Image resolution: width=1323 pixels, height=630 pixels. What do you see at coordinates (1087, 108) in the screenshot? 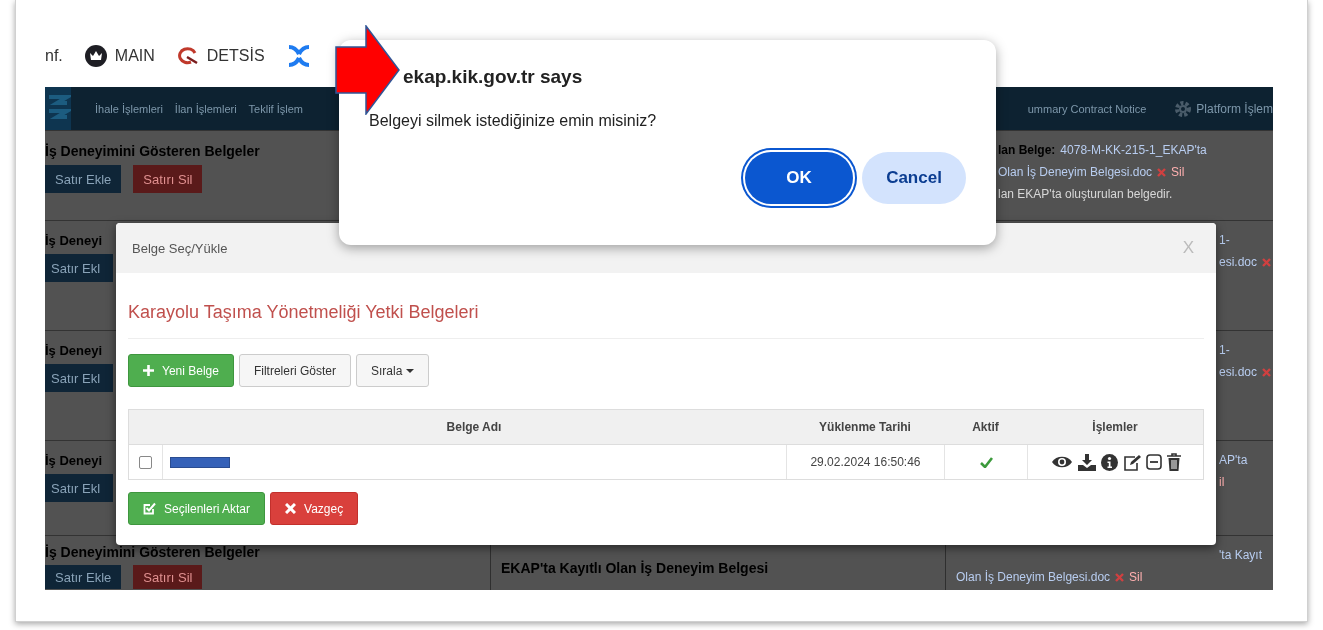
I see `nav-item: ummary Contract Notice` at bounding box center [1087, 108].